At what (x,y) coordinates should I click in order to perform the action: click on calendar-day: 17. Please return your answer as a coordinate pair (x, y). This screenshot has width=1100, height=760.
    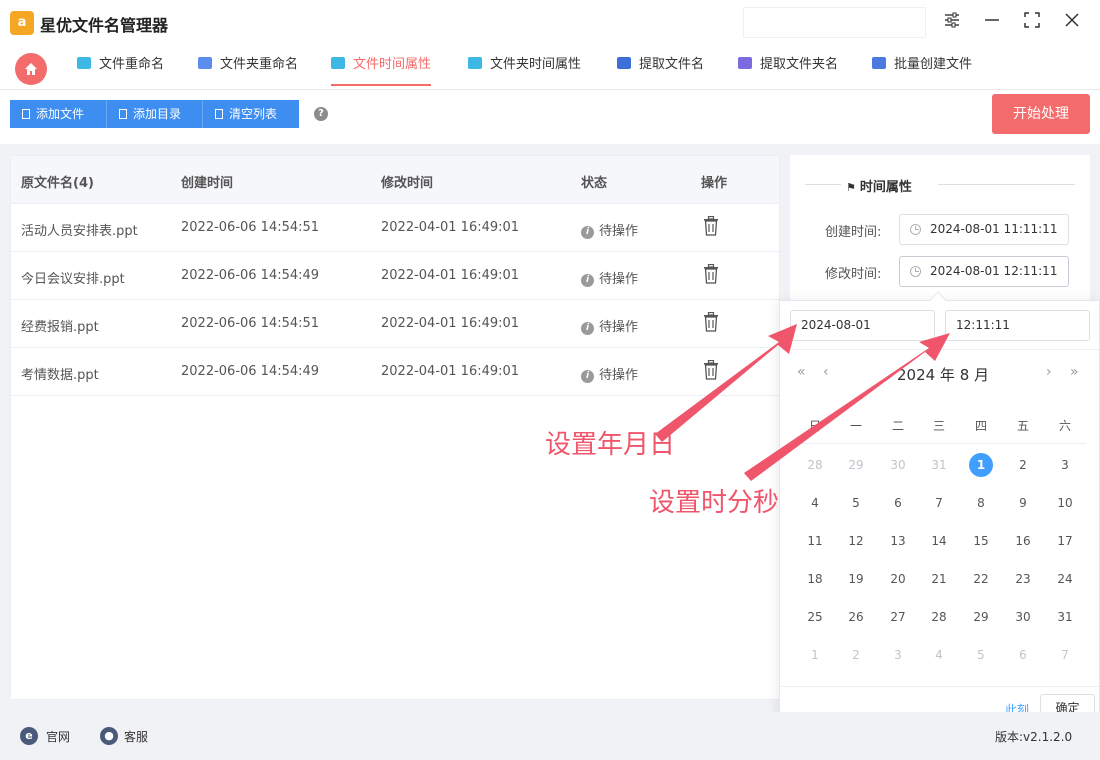
    Looking at the image, I should click on (1065, 541).